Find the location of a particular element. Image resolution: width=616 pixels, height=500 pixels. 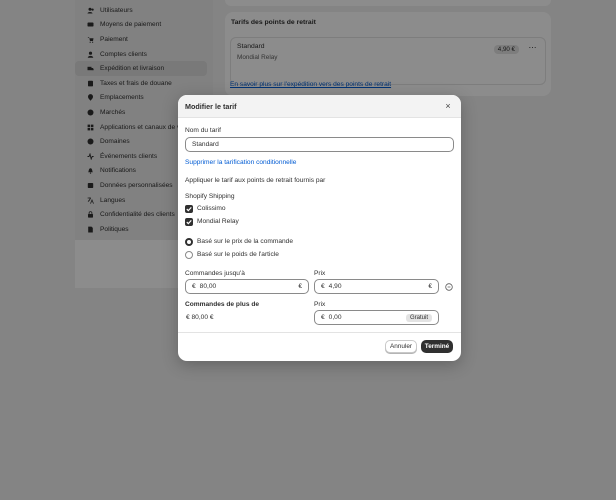

close-icon: × is located at coordinates (448, 106).